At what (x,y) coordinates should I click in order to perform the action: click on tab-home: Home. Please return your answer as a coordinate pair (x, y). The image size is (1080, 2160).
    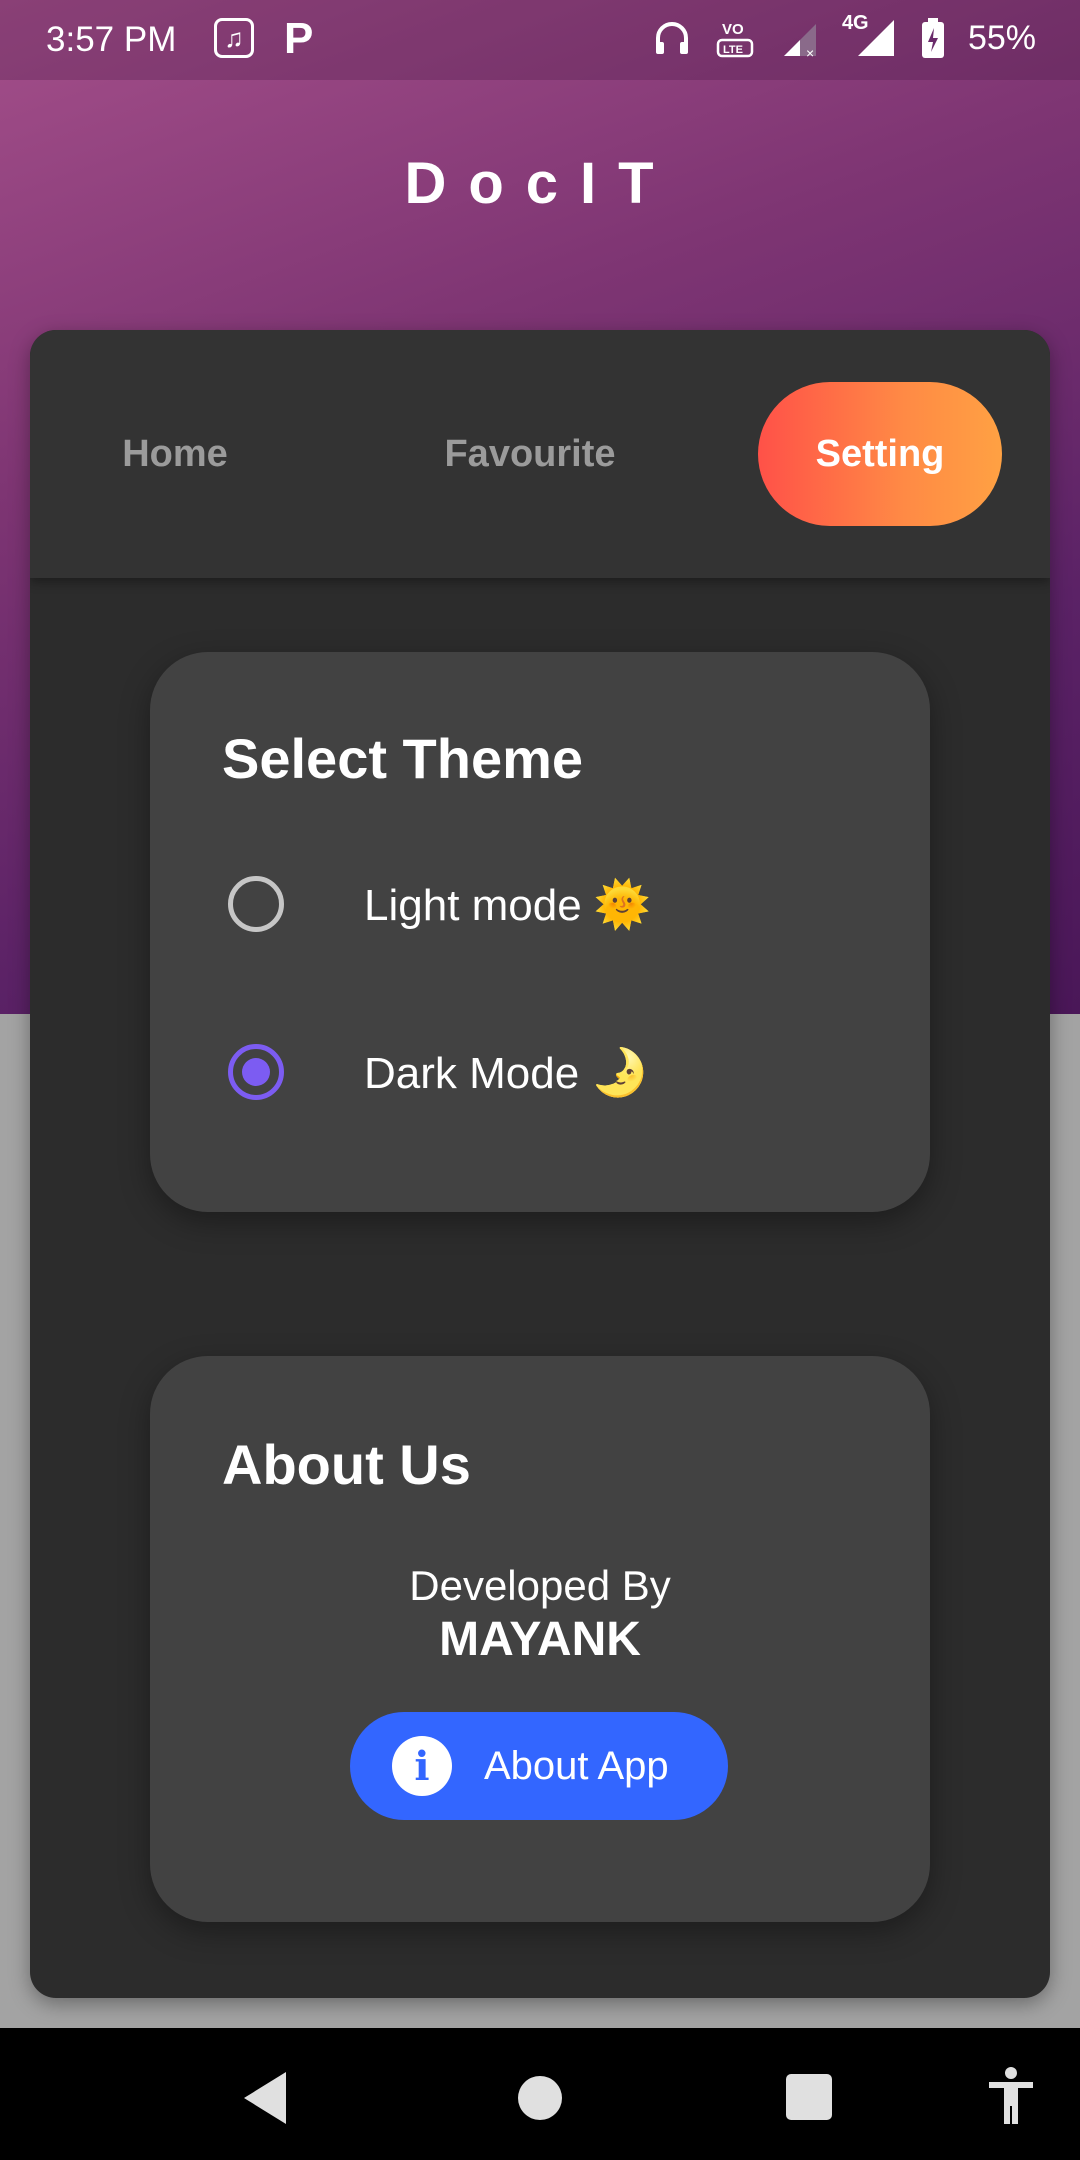
    Looking at the image, I should click on (175, 454).